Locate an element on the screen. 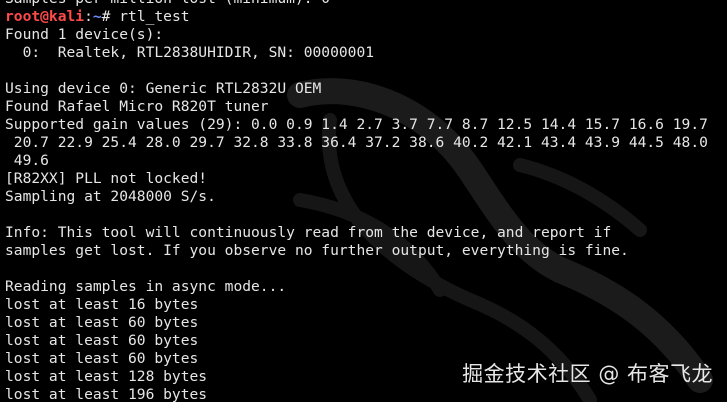 Image resolution: width=727 pixels, height=402 pixels. prompt-user-host: root@kali is located at coordinates (45, 16).